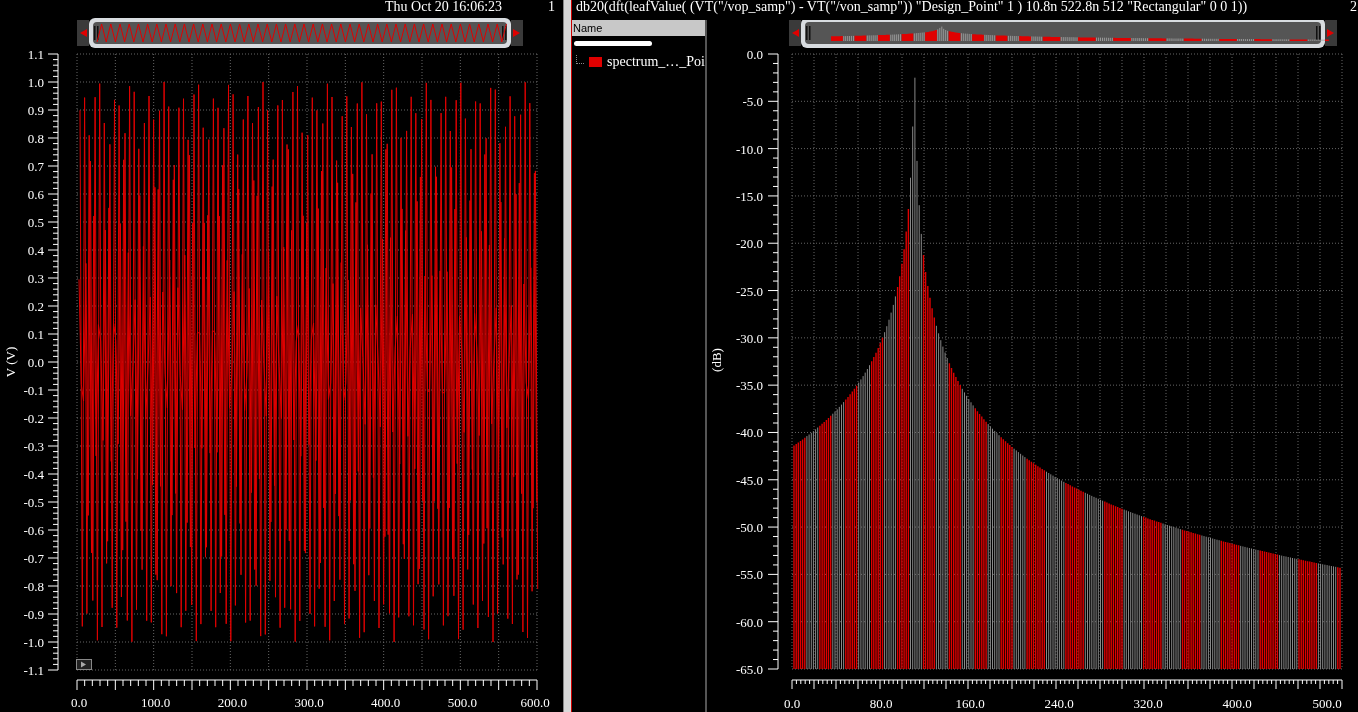 This screenshot has height=712, width=1358. What do you see at coordinates (35, 194) in the screenshot?
I see `tick-label: 0.6` at bounding box center [35, 194].